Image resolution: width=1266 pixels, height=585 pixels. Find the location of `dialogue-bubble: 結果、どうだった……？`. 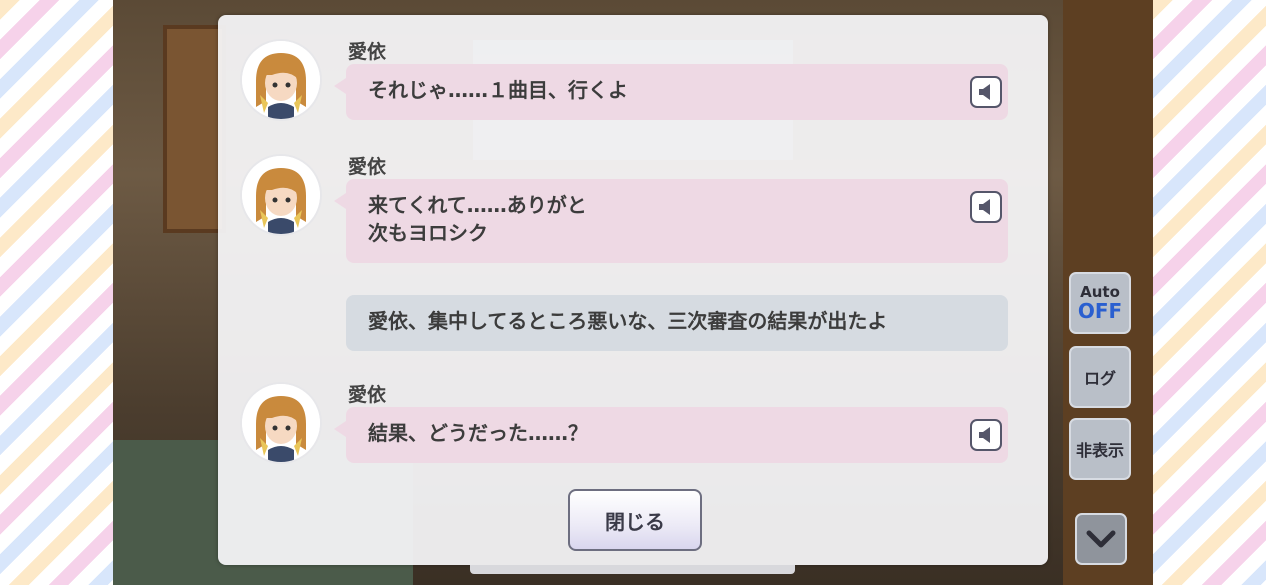

dialogue-bubble: 結果、どうだった……？ is located at coordinates (671, 435).